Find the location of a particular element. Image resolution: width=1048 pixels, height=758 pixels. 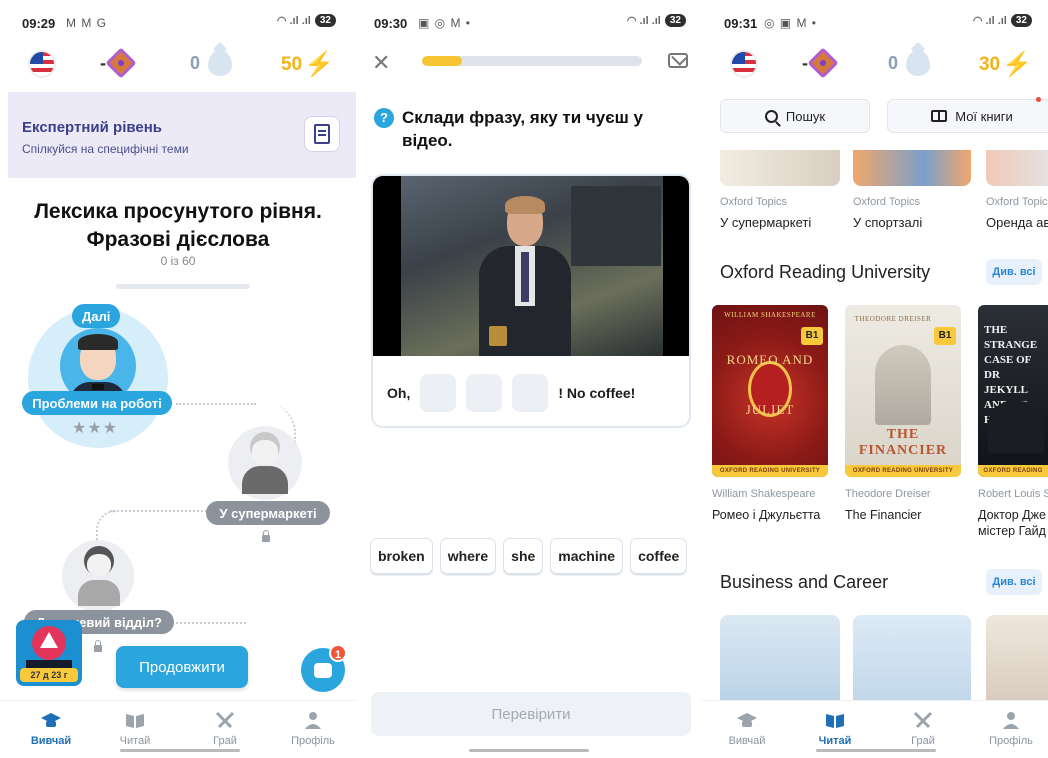

continue-button: Продовжити is located at coordinates (182, 667).